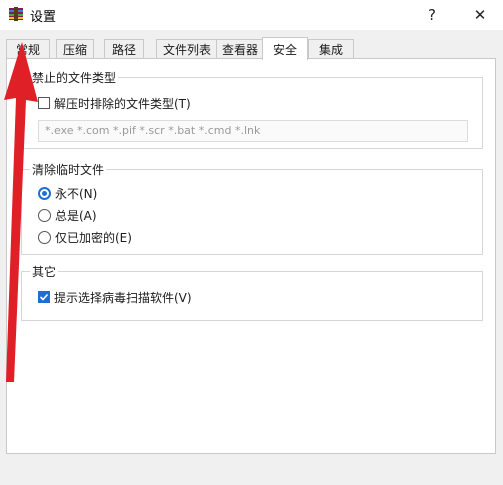  I want to click on tab-general: 常规, so click(28, 48).